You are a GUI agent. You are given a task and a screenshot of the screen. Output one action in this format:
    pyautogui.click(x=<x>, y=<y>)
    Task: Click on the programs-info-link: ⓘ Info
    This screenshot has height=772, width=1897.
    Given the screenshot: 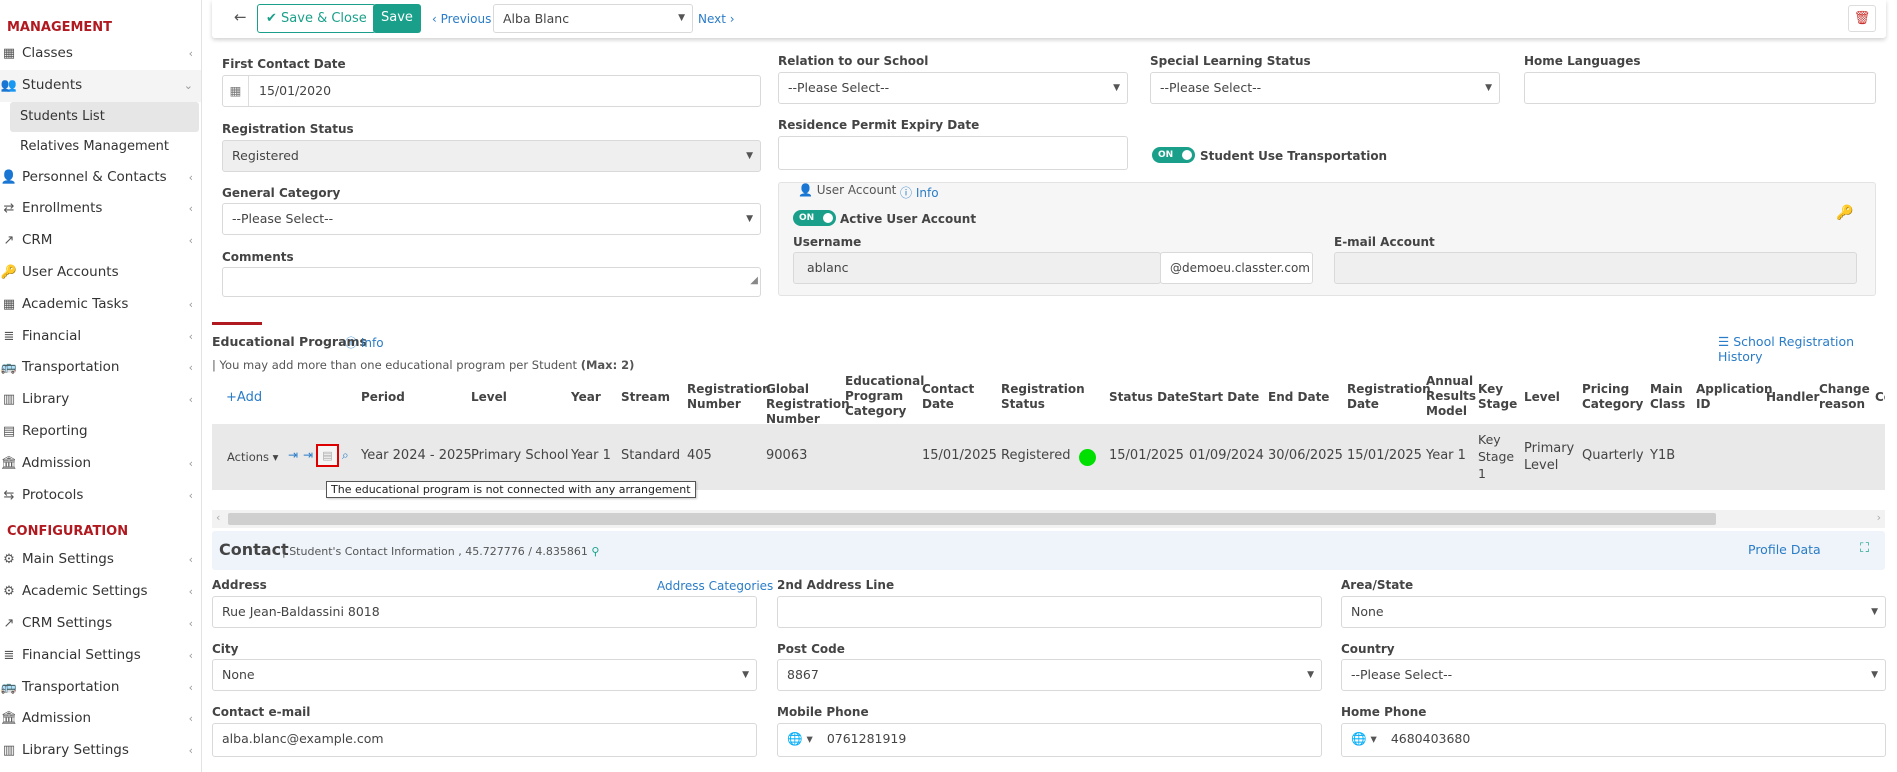 What is the action you would take?
    pyautogui.click(x=364, y=342)
    